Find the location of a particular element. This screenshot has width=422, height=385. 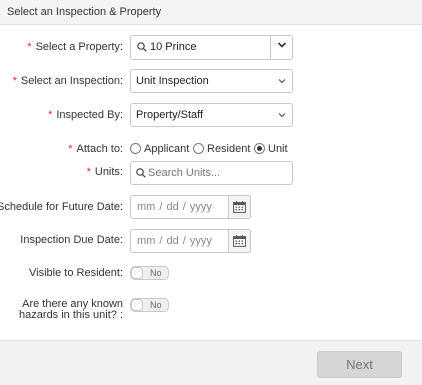

hazards-toggle: No is located at coordinates (149, 305).